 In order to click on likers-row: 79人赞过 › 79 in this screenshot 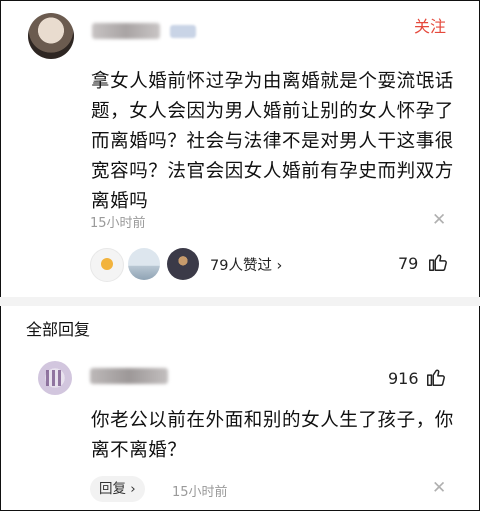, I will do `click(275, 265)`.